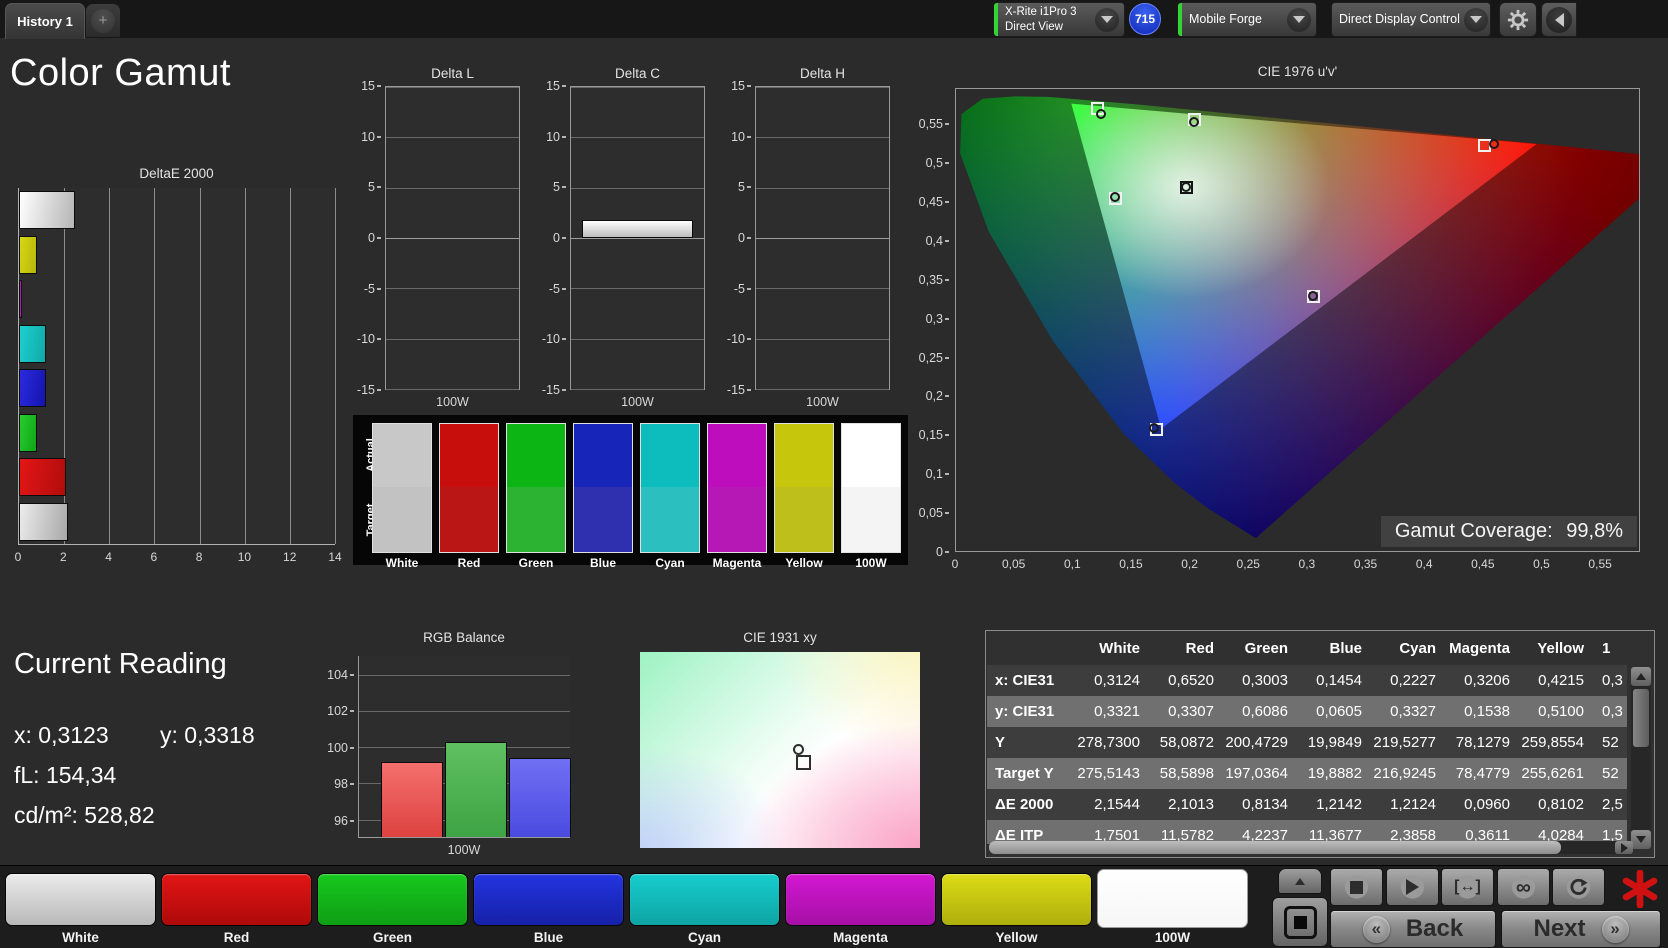  Describe the element at coordinates (1641, 718) in the screenshot. I see `vertical-scroll-thumb` at that location.